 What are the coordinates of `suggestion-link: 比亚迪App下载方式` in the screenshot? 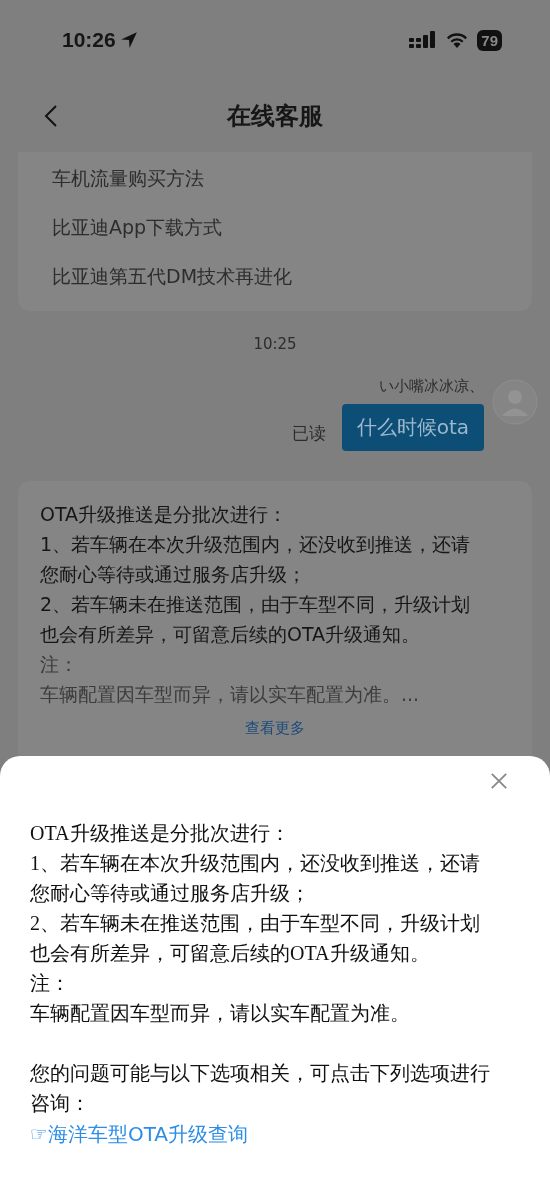 It's located at (275, 227).